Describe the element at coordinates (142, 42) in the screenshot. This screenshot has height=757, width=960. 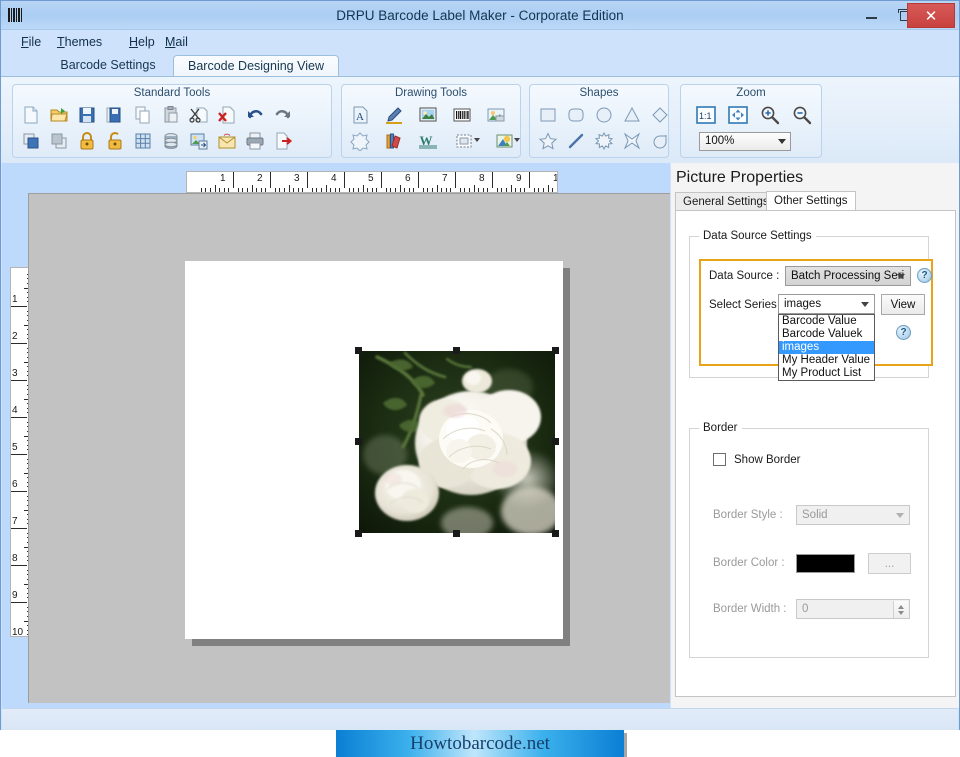
I see `menu-item-help: Help` at that location.